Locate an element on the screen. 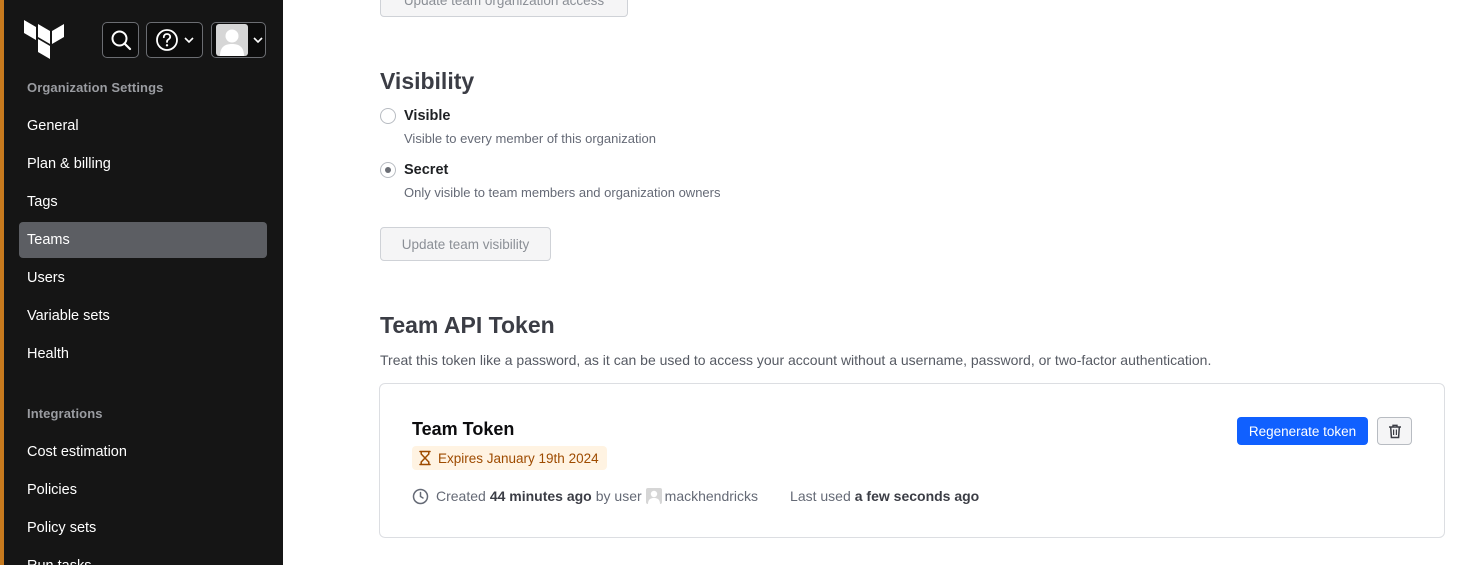  sidebar-item-cost-estimation: Cost estimation is located at coordinates (143, 452).